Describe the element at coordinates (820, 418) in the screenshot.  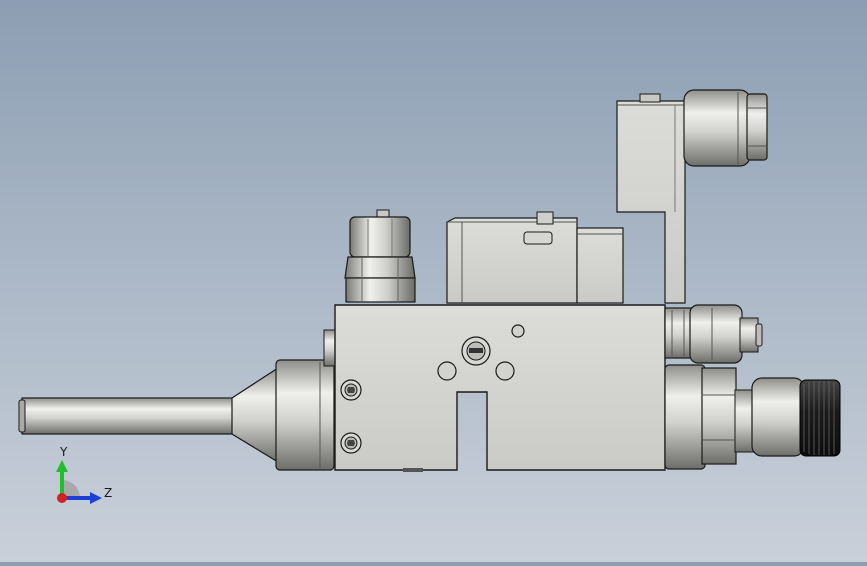
I see `knurled-knob` at that location.